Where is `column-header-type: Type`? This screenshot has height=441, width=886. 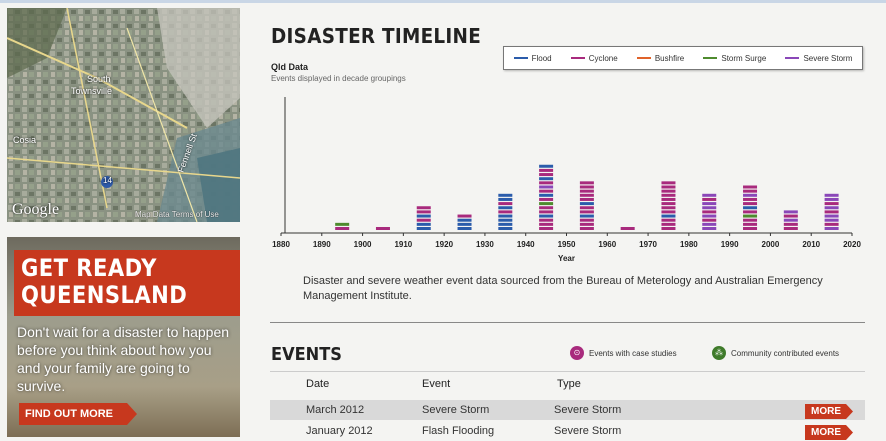
column-header-type: Type is located at coordinates (569, 384).